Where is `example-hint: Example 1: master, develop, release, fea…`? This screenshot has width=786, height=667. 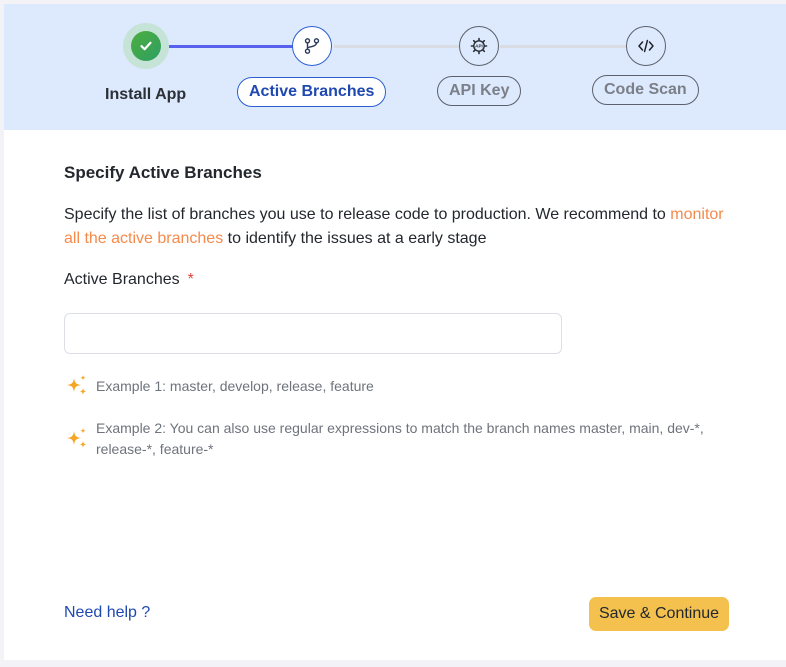 example-hint: Example 1: master, develop, release, fea… is located at coordinates (219, 386).